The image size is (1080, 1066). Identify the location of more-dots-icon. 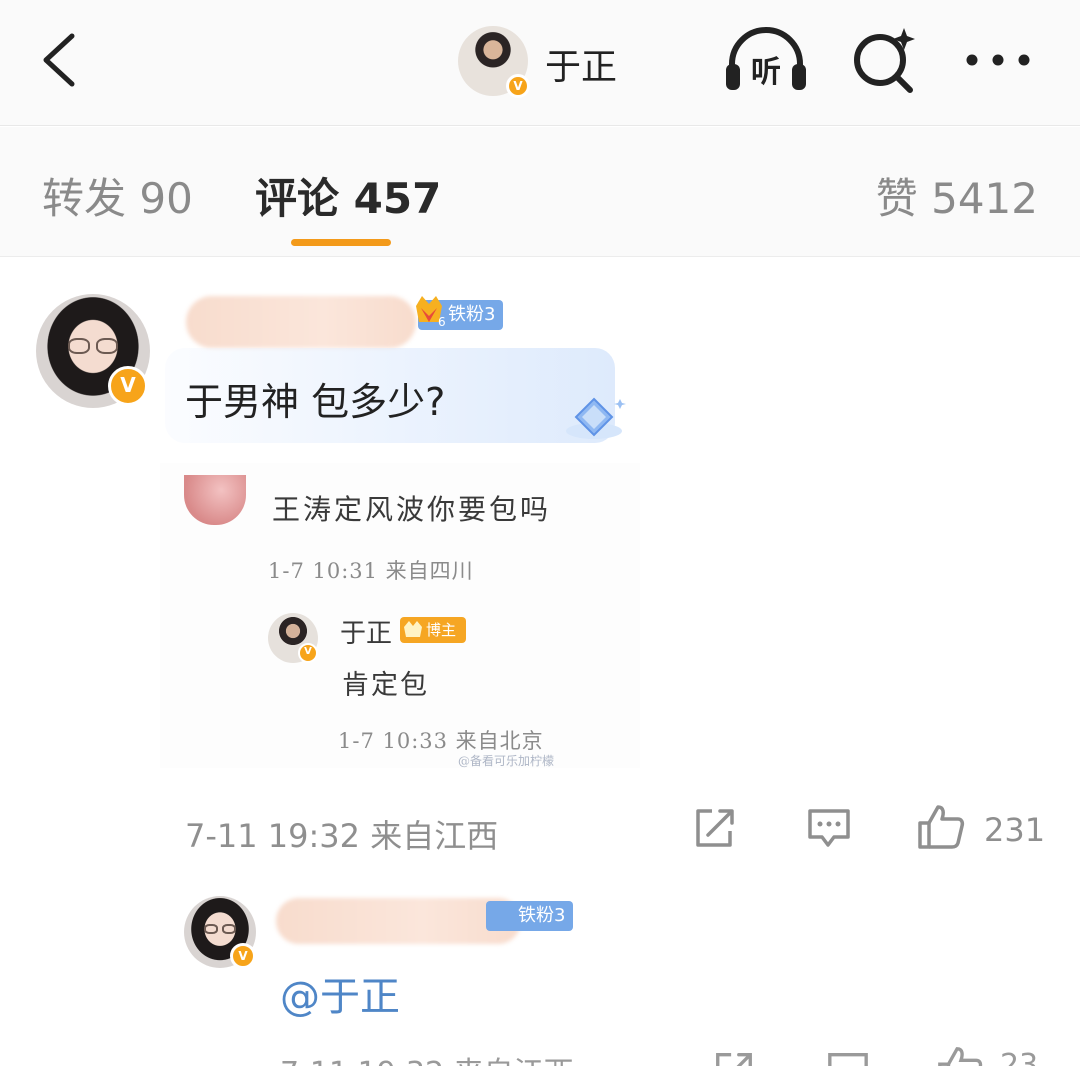
(998, 60).